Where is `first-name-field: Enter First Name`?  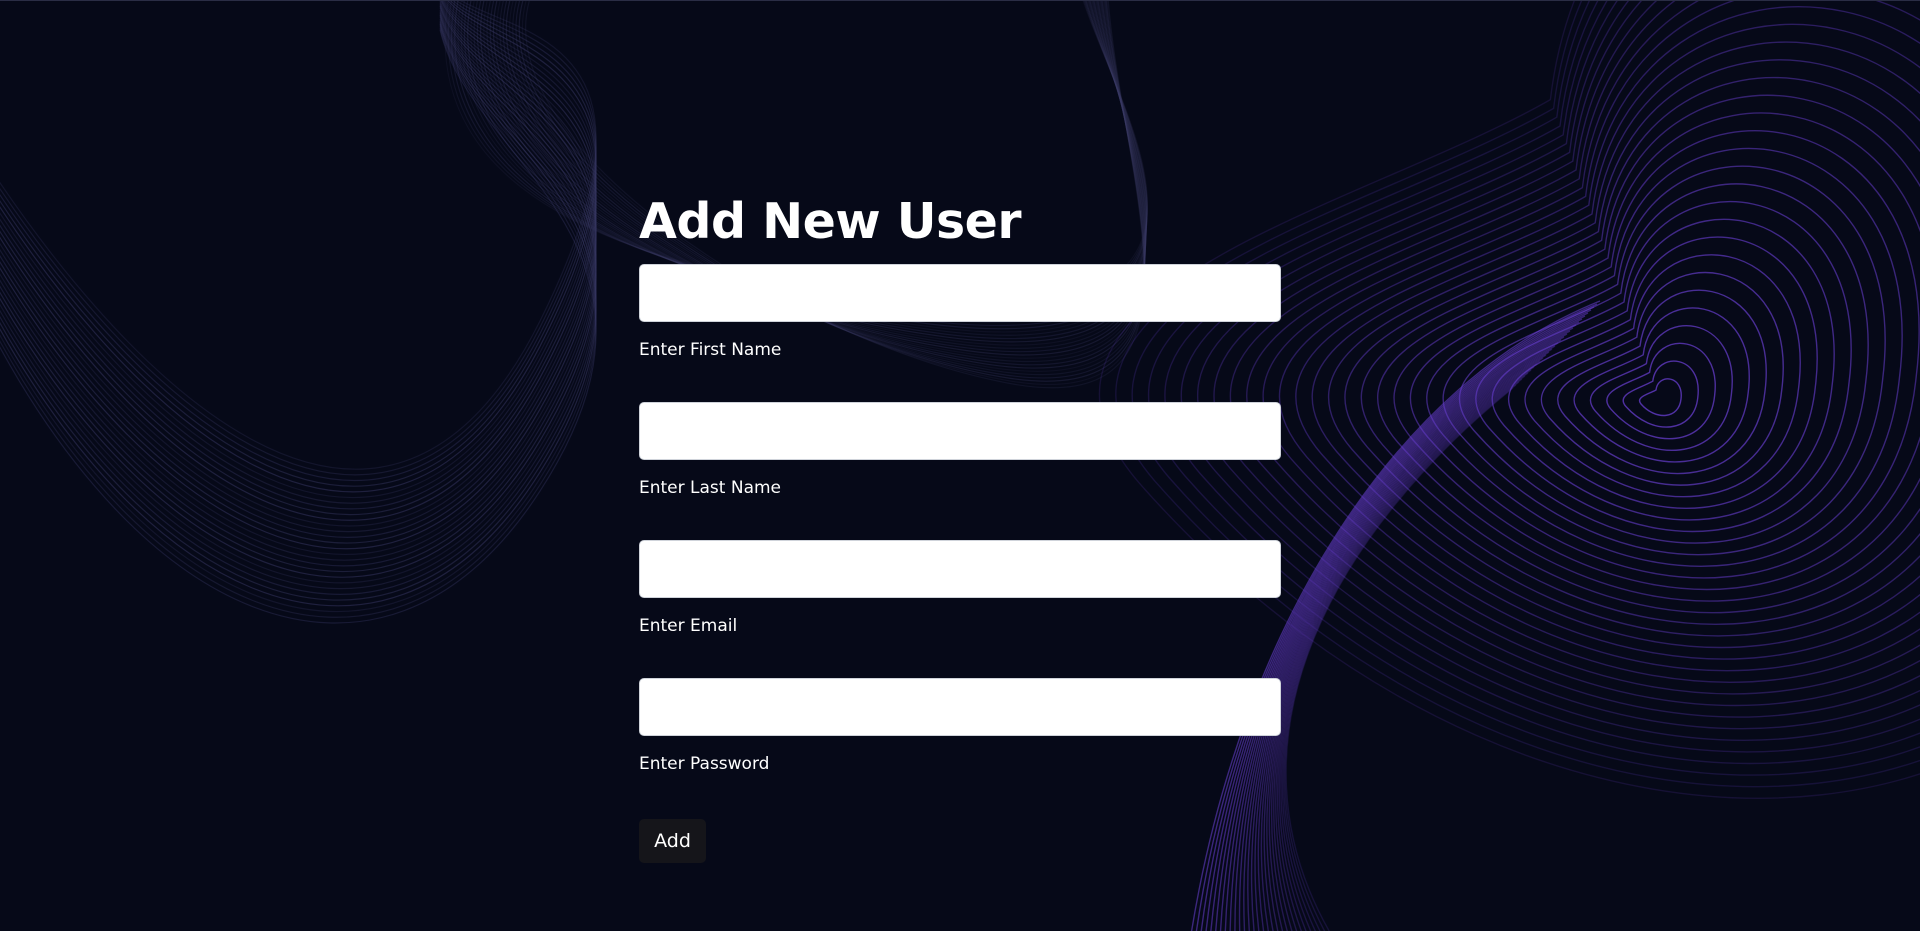
first-name-field: Enter First Name is located at coordinates (960, 312).